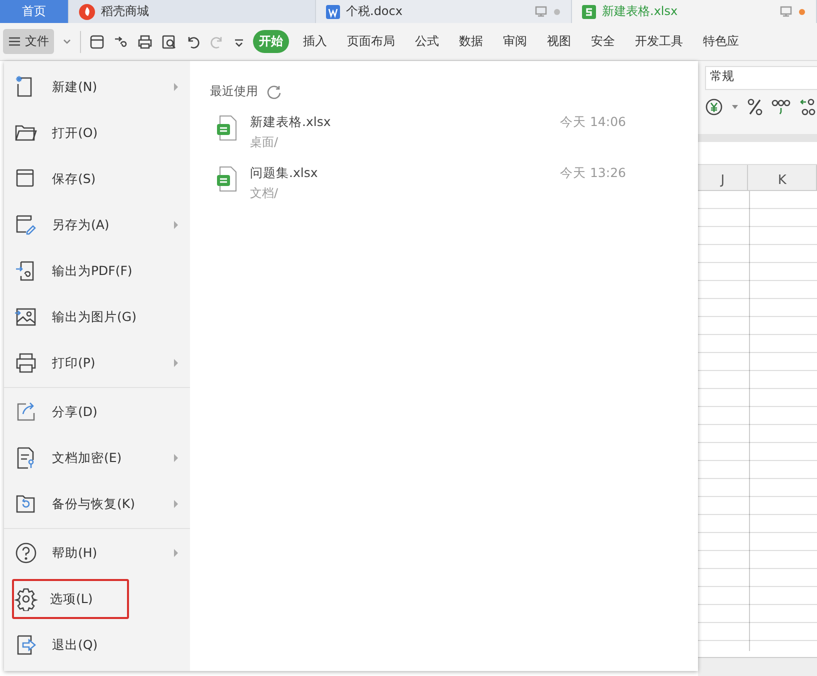 The image size is (817, 676). I want to click on ribbon-tab: 插入, so click(315, 41).